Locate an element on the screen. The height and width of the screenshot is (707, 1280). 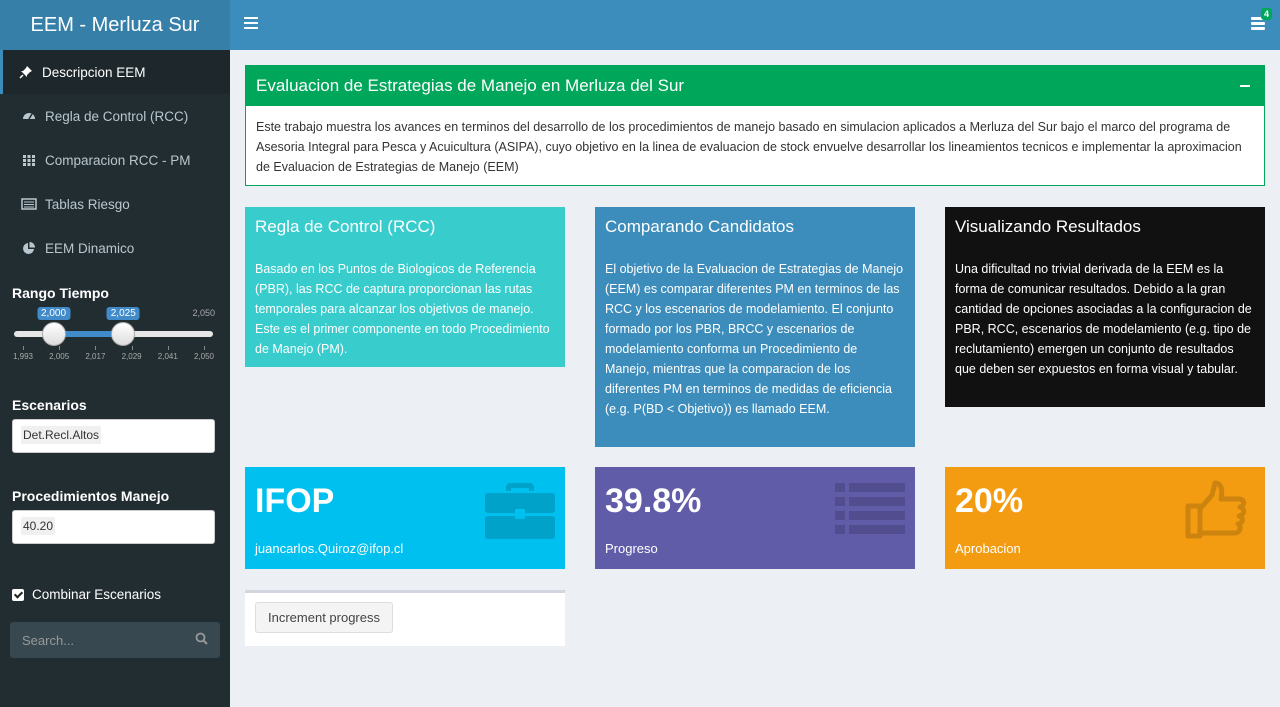
combinar-checkbox: Combinar Escenarios is located at coordinates (86, 594).